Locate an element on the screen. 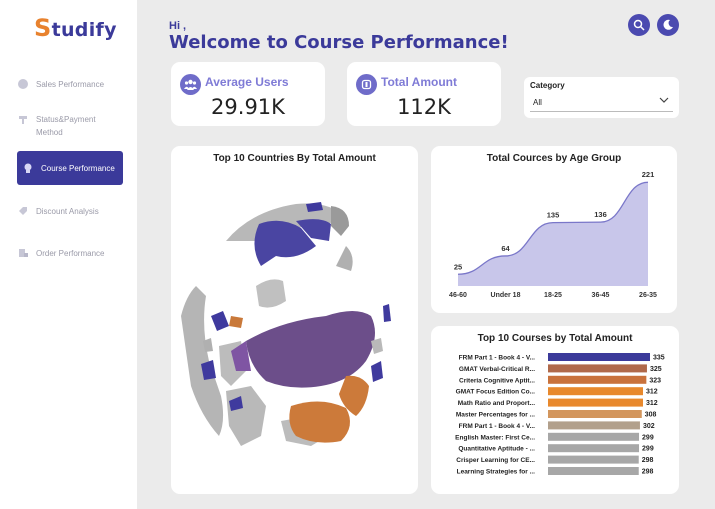  sidebar-item-label: Status&Payment Method is located at coordinates (66, 126).